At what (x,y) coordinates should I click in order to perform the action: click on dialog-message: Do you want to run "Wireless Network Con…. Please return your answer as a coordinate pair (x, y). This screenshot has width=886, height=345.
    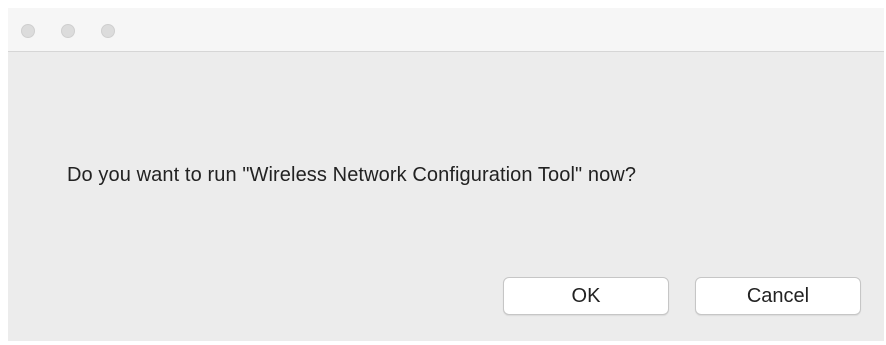
    Looking at the image, I should click on (352, 175).